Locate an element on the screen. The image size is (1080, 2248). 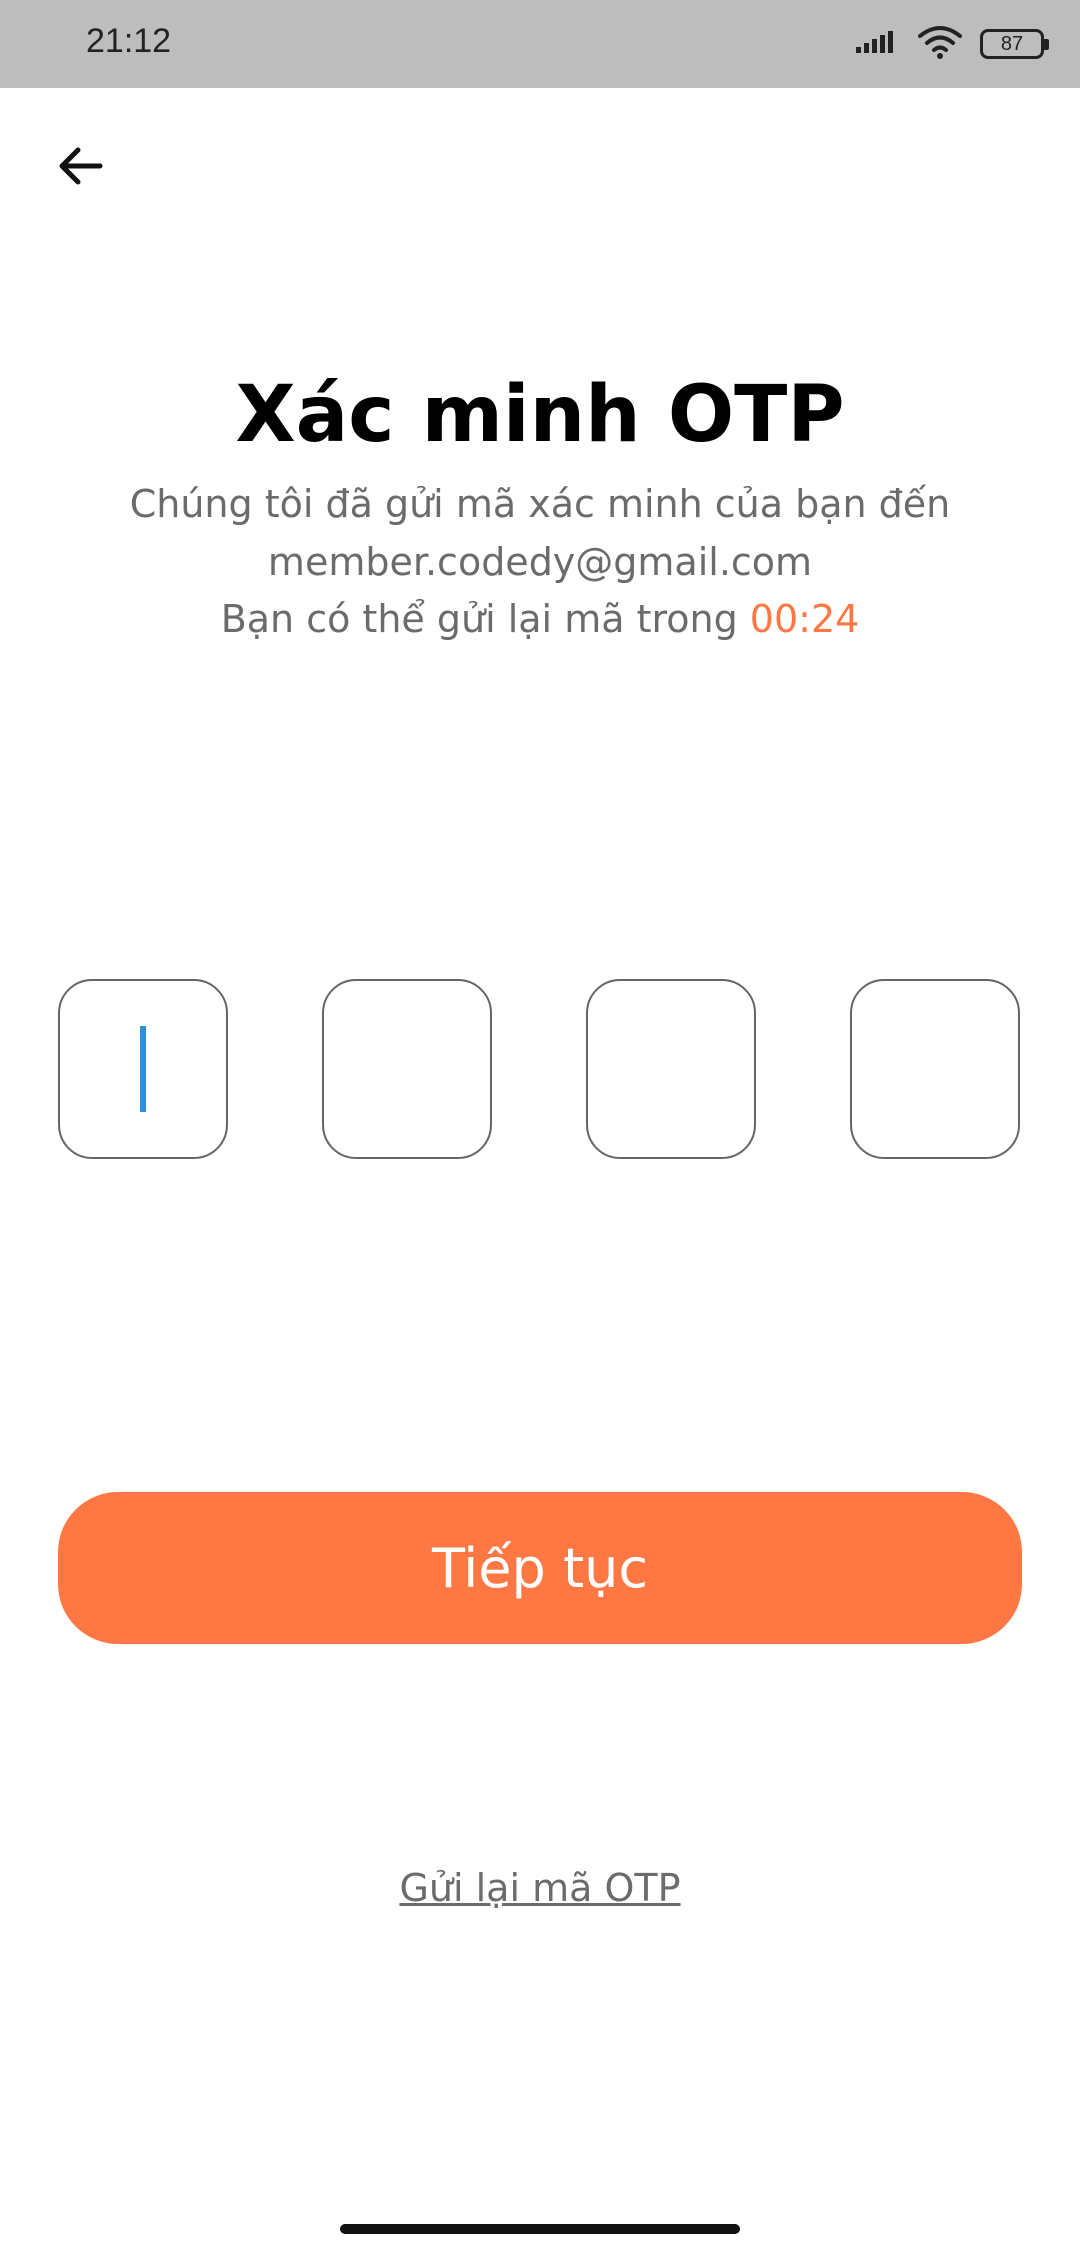
arrow-left-icon is located at coordinates (81, 166).